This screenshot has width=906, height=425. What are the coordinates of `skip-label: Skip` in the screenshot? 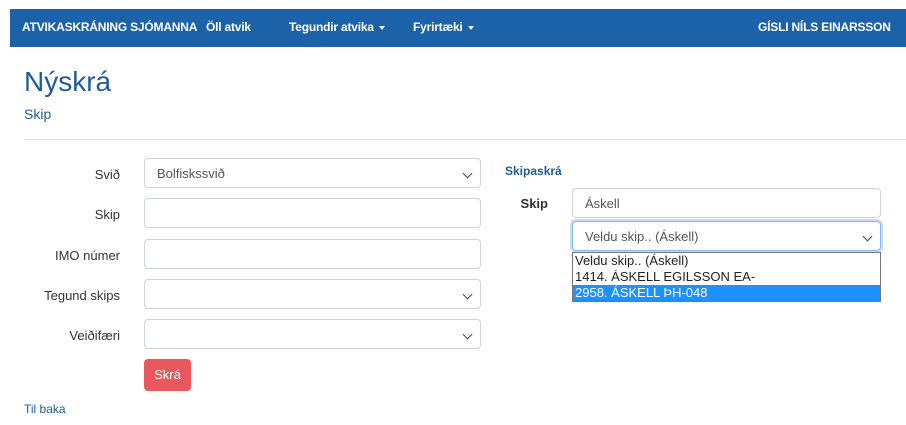 It's located at (107, 214).